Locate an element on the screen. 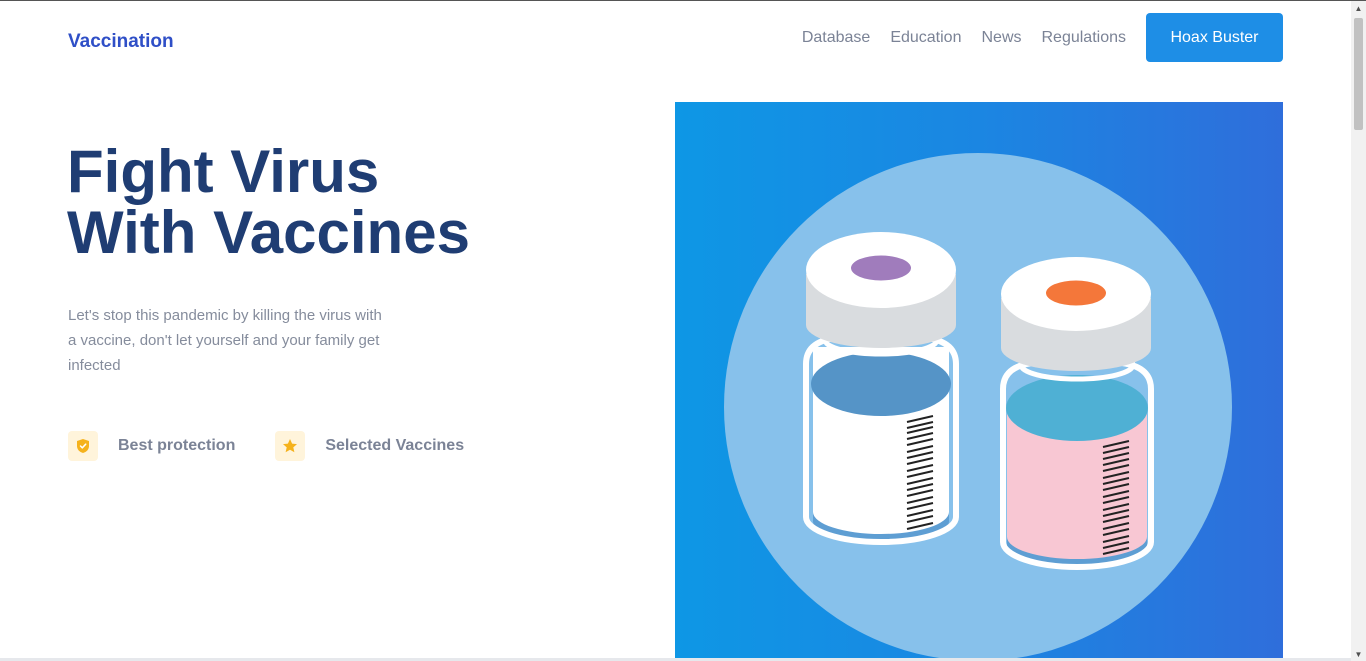 Image resolution: width=1366 pixels, height=661 pixels. vaccine-vial-right-icon is located at coordinates (1077, 413).